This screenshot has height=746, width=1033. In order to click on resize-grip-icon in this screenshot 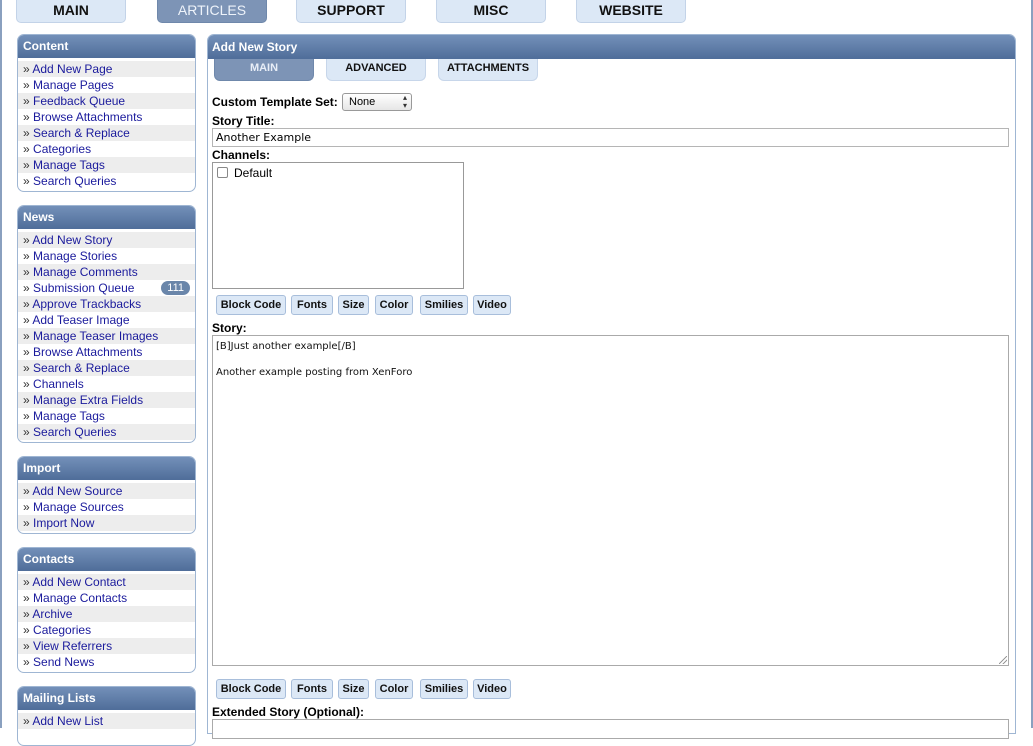, I will do `click(1003, 660)`.